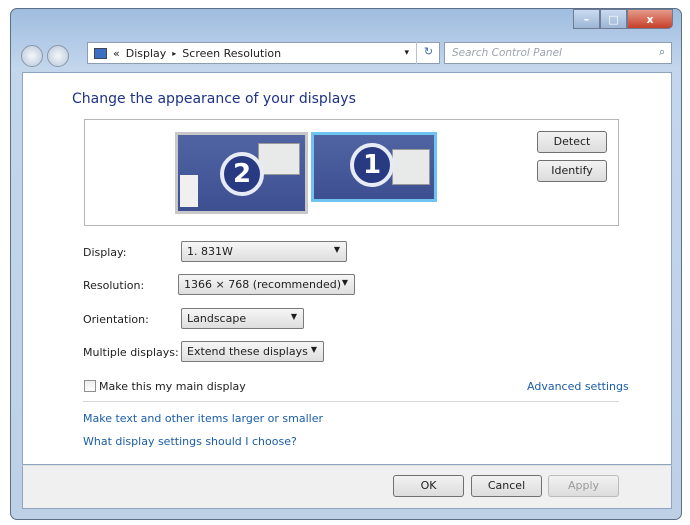  I want to click on multiple-displays-select: Extend these displays ▼, so click(252, 351).